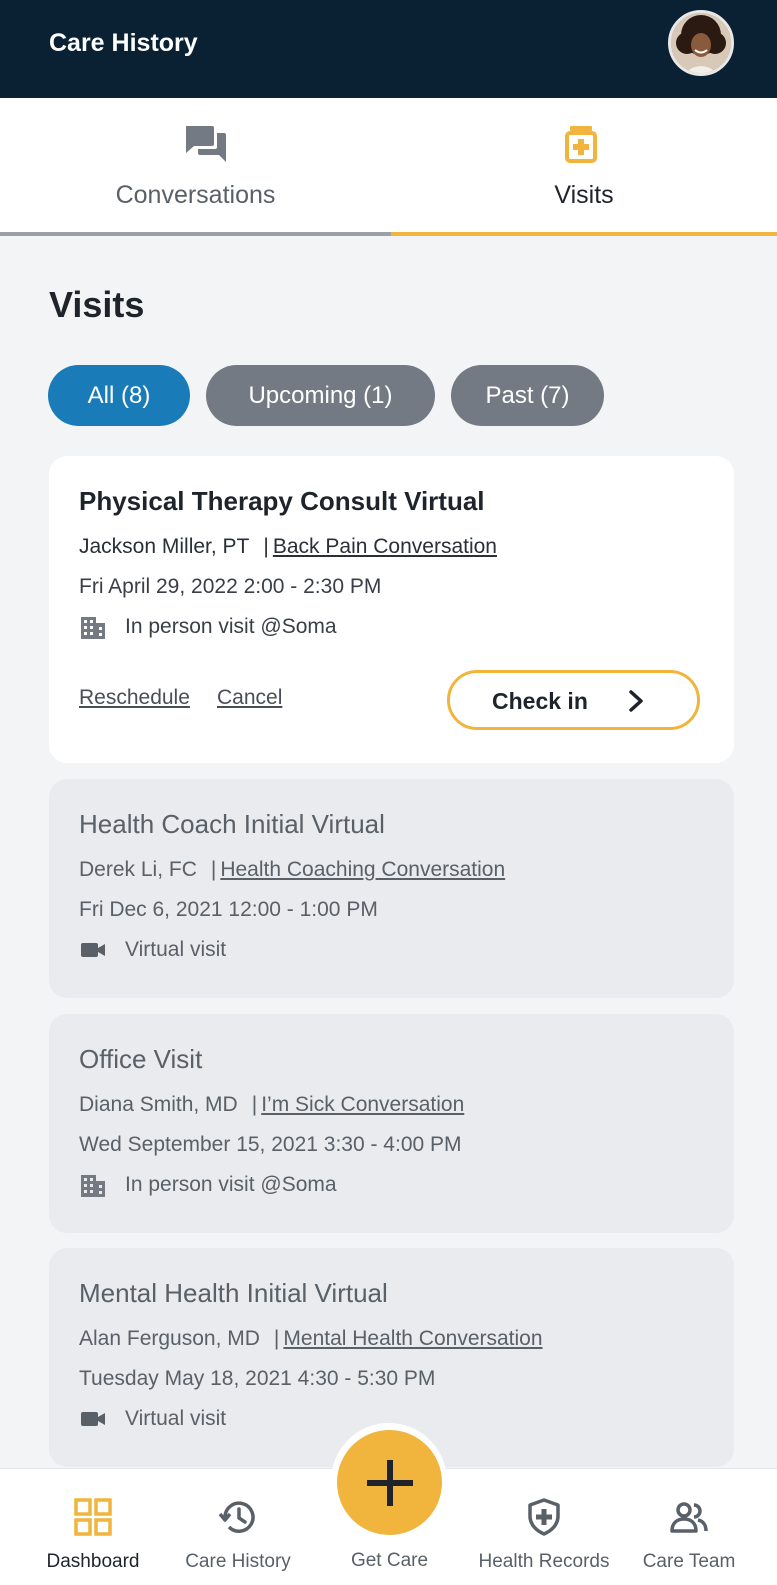  Describe the element at coordinates (164, 546) in the screenshot. I see `provider-name: Jackson Miller, PT` at that location.